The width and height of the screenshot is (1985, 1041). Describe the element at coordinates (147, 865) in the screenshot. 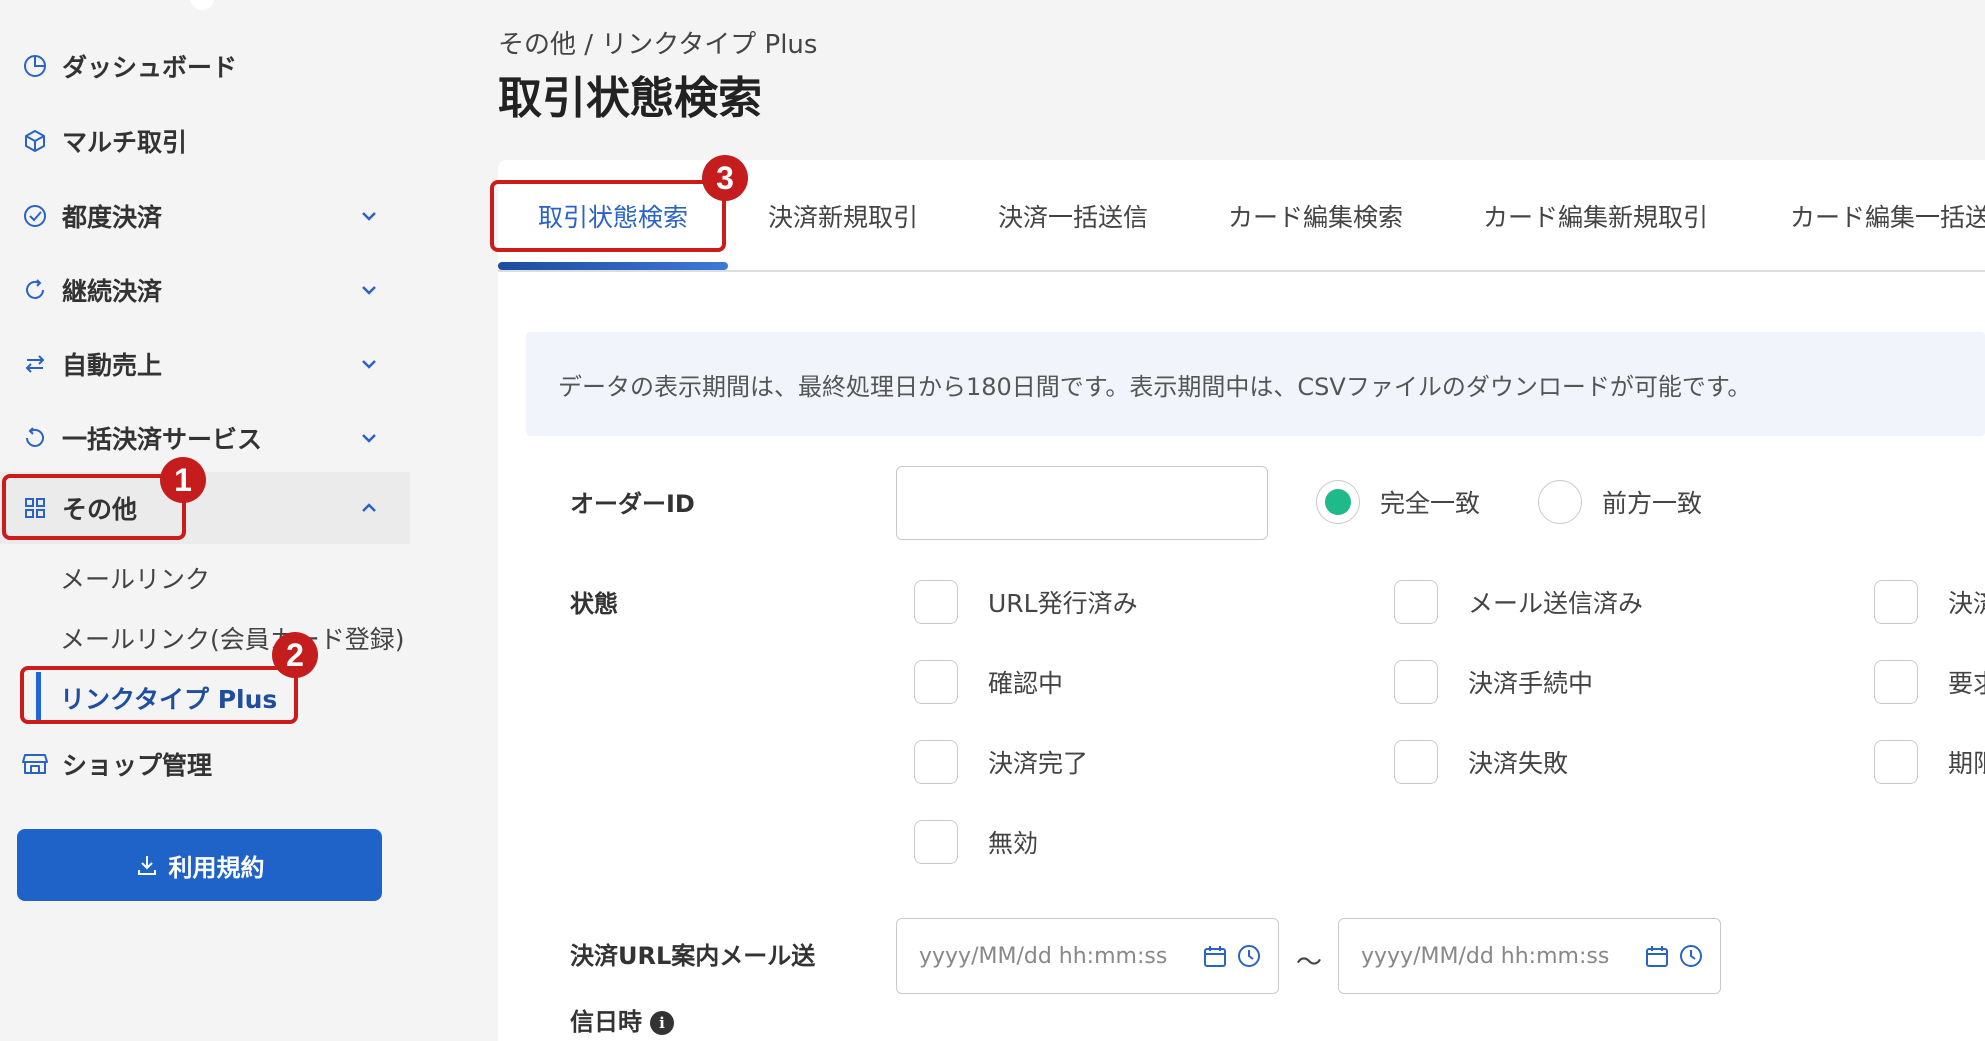

I see `download-icon` at that location.